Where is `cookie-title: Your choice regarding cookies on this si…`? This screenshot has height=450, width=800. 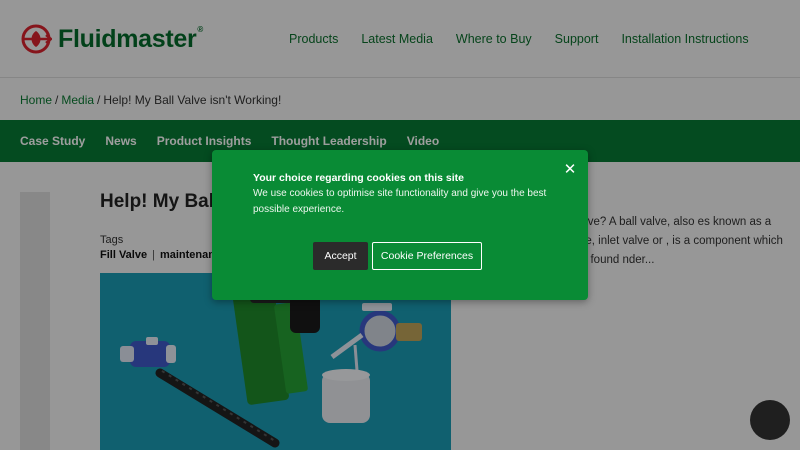
cookie-title: Your choice regarding cookies on this si… is located at coordinates (359, 178).